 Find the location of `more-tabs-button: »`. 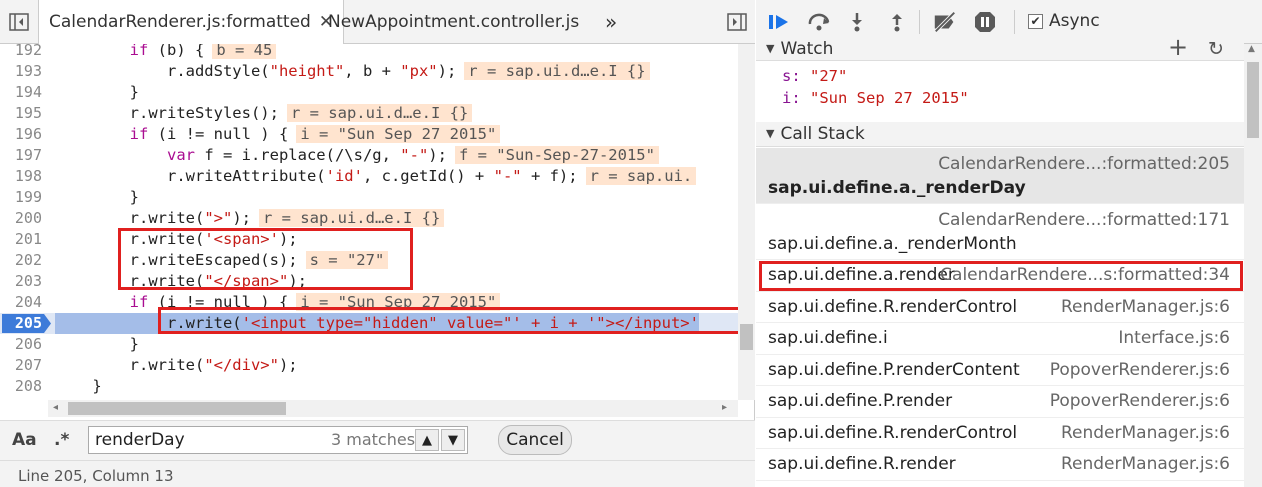

more-tabs-button: » is located at coordinates (611, 22).